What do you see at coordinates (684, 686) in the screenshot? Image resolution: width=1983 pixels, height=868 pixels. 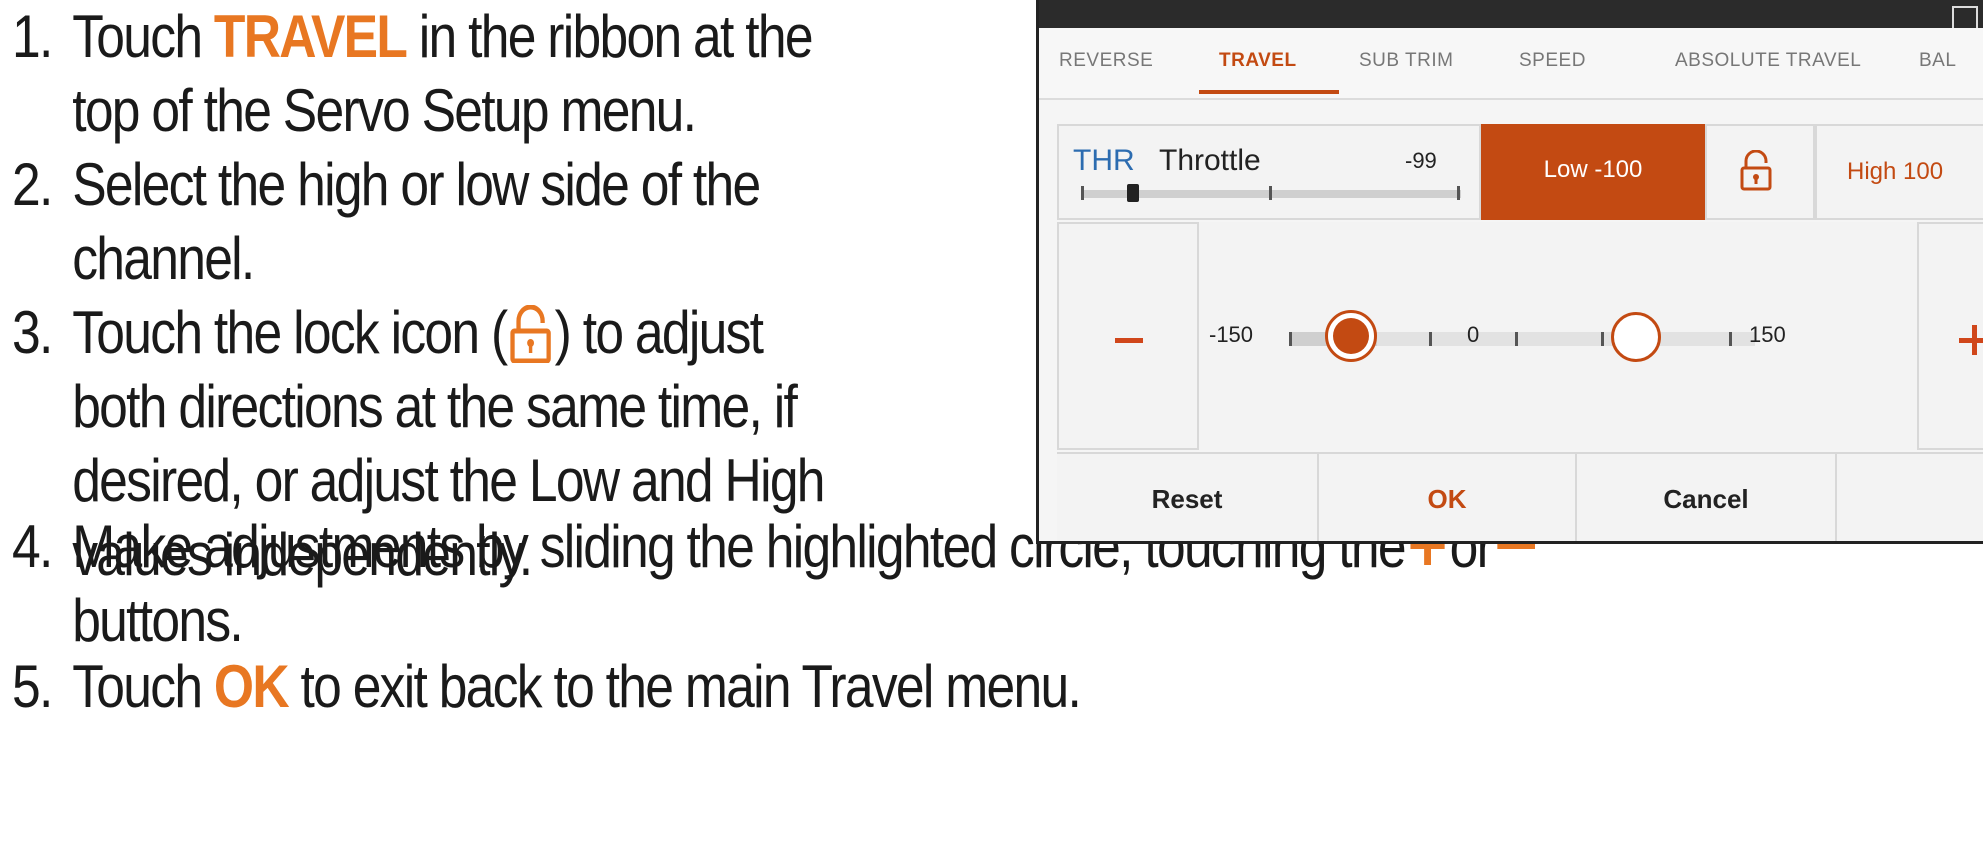 I see `step-text: to exit back to the main Travel menu.` at bounding box center [684, 686].